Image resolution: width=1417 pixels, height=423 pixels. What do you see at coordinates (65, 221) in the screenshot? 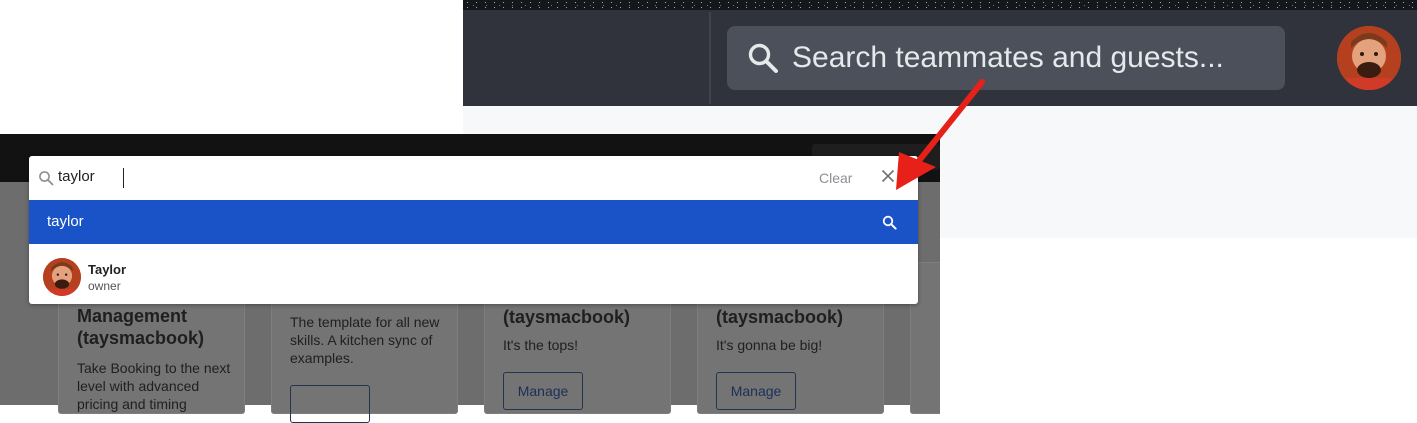
I see `suggestion-label: taylor` at bounding box center [65, 221].